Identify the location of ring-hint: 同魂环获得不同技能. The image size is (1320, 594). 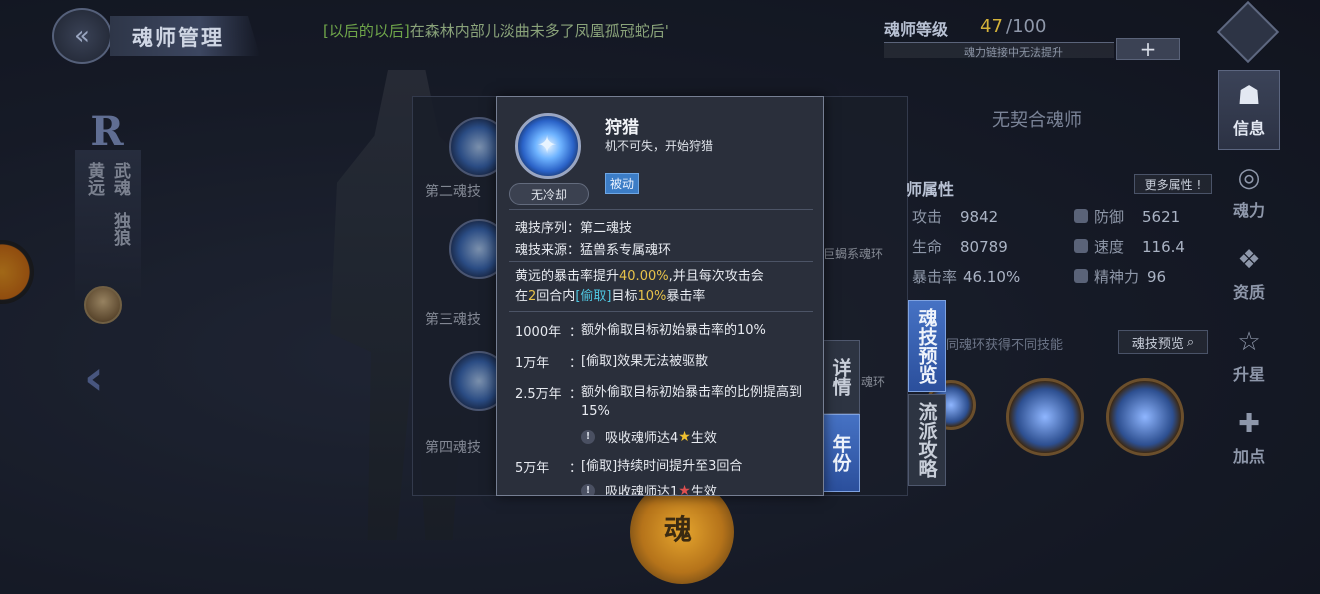
(1005, 345).